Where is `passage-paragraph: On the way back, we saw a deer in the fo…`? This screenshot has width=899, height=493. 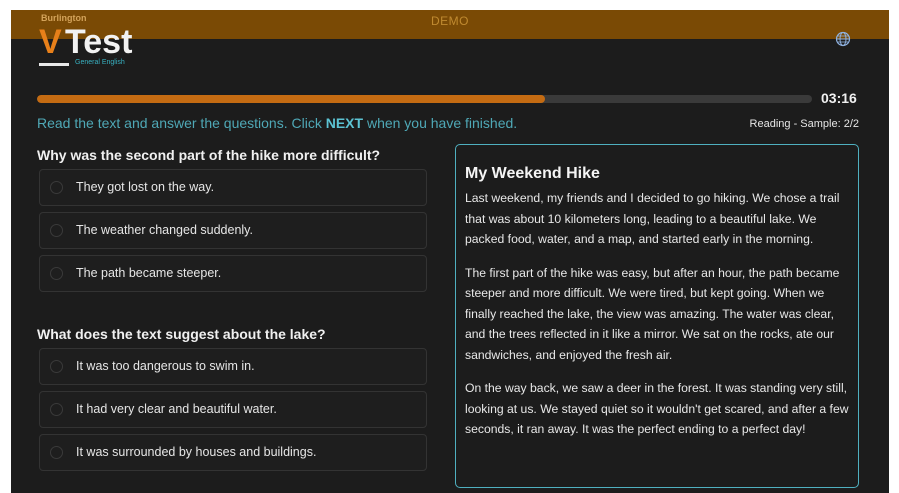
passage-paragraph: On the way back, we saw a deer in the fo… is located at coordinates (657, 408).